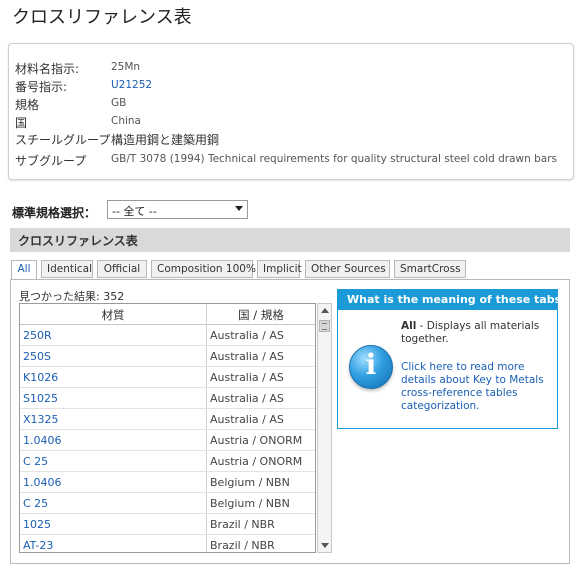 The width and height of the screenshot is (584, 578). I want to click on standard-value: GB, so click(119, 103).